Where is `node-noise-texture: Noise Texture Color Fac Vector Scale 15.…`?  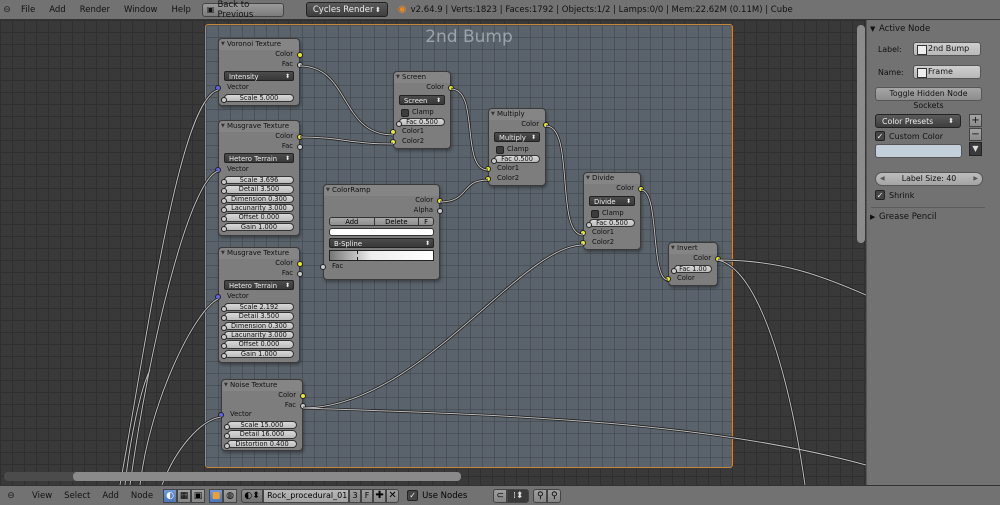 node-noise-texture: Noise Texture Color Fac Vector Scale 15.… is located at coordinates (262, 415).